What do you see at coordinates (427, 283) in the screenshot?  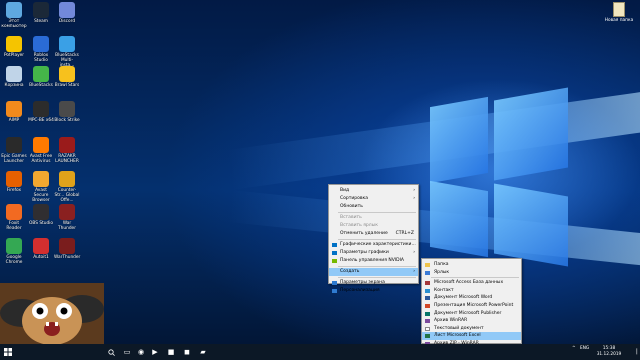 I see `access-icon` at bounding box center [427, 283].